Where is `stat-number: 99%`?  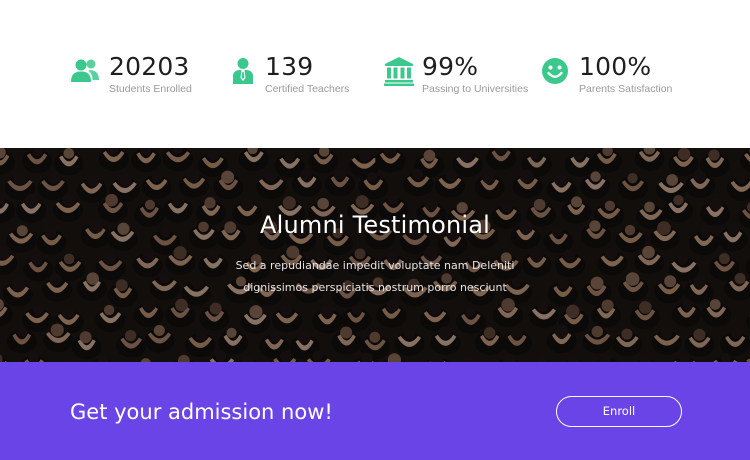 stat-number: 99% is located at coordinates (450, 66).